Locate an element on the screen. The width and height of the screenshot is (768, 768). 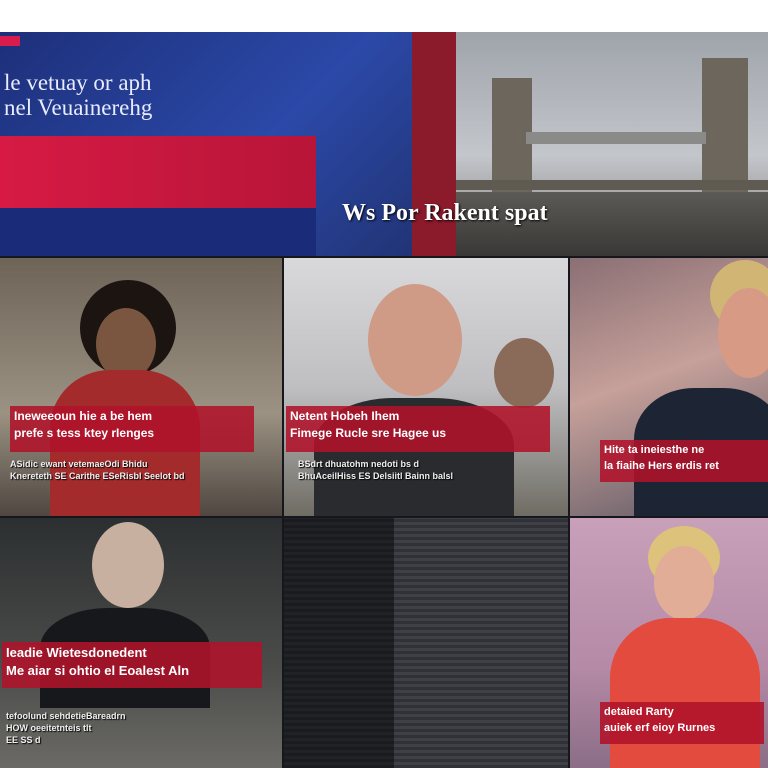
accent-block is located at coordinates (10, 41).